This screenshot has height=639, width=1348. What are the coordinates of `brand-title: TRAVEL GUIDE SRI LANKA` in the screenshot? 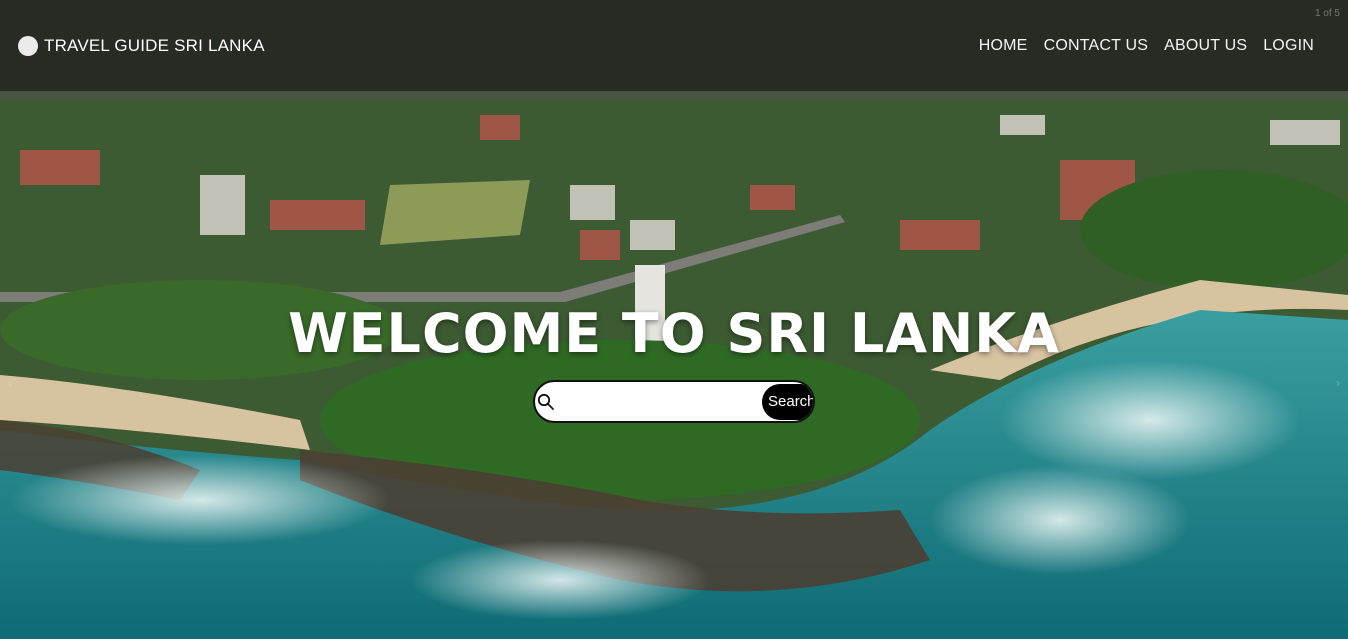 It's located at (154, 45).